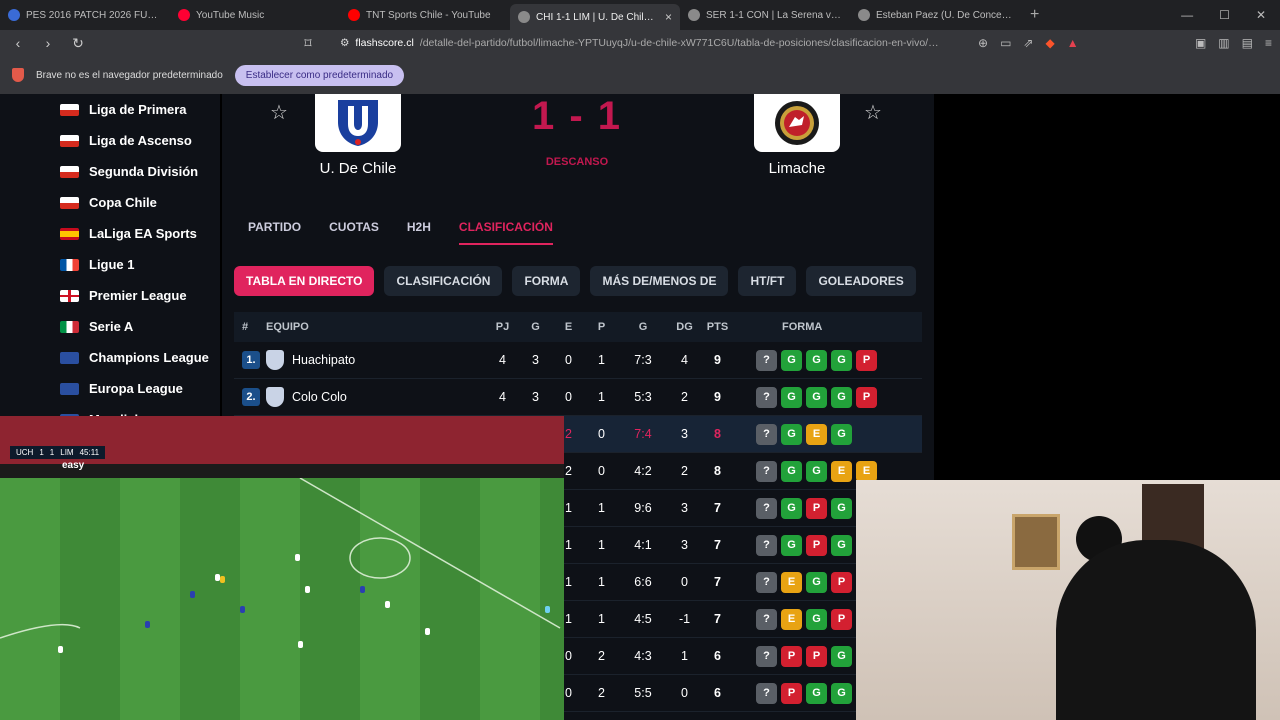 The height and width of the screenshot is (720, 1280). Describe the element at coordinates (110, 109) in the screenshot. I see `sidebar-league-item: Liga de Primera` at that location.